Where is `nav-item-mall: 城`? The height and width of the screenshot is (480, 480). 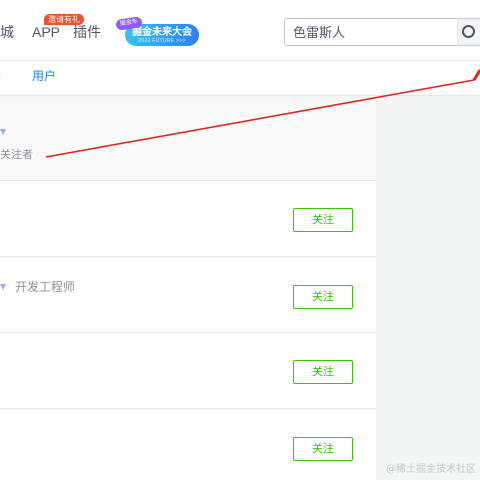 nav-item-mall: 城 is located at coordinates (7, 32).